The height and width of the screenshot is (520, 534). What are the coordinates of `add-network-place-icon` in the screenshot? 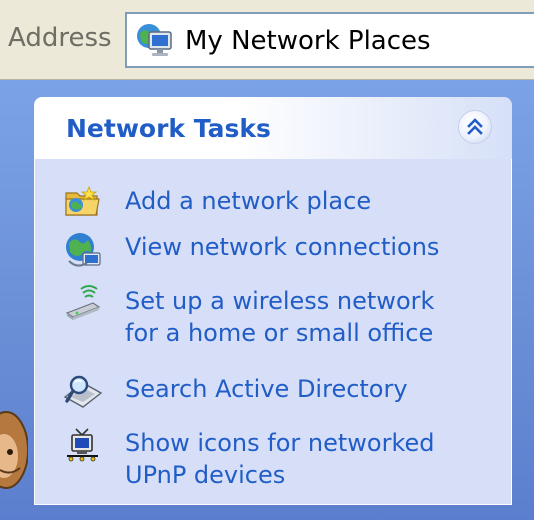 It's located at (82, 200).